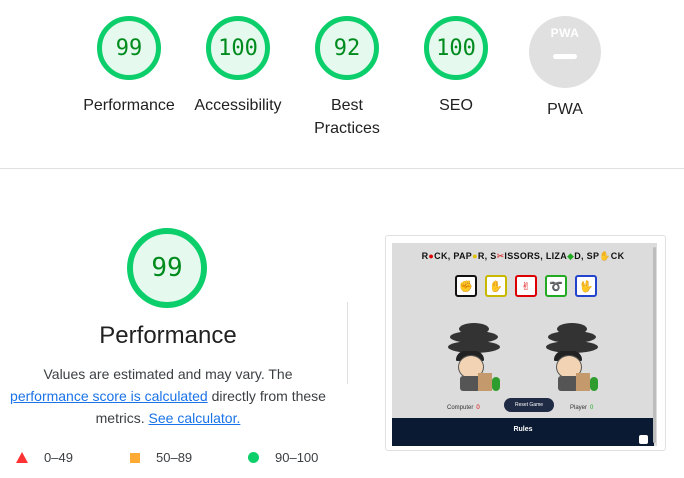 Image resolution: width=684 pixels, height=478 pixels. I want to click on legend-fail: 0–49, so click(44, 457).